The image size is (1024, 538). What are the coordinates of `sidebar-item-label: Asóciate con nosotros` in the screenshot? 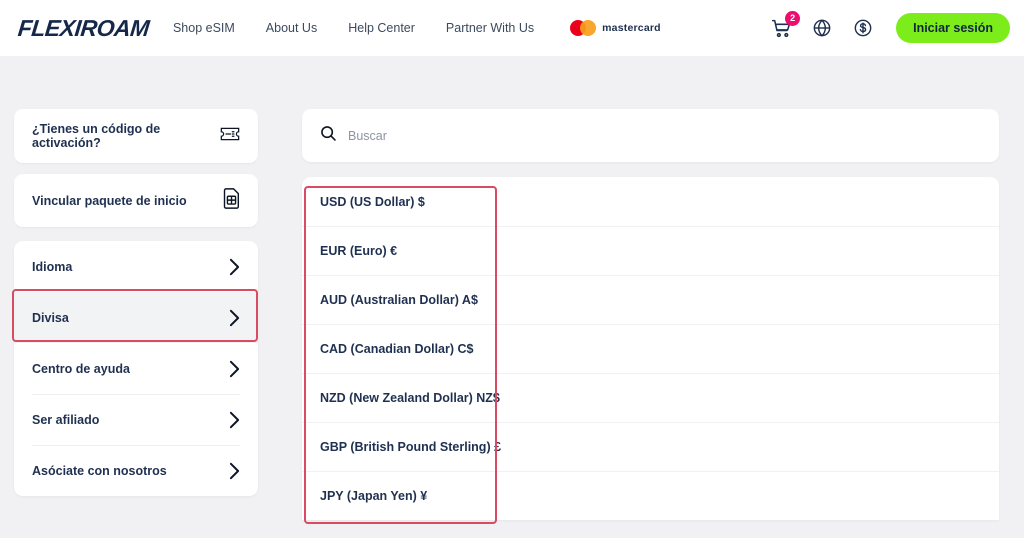 It's located at (99, 470).